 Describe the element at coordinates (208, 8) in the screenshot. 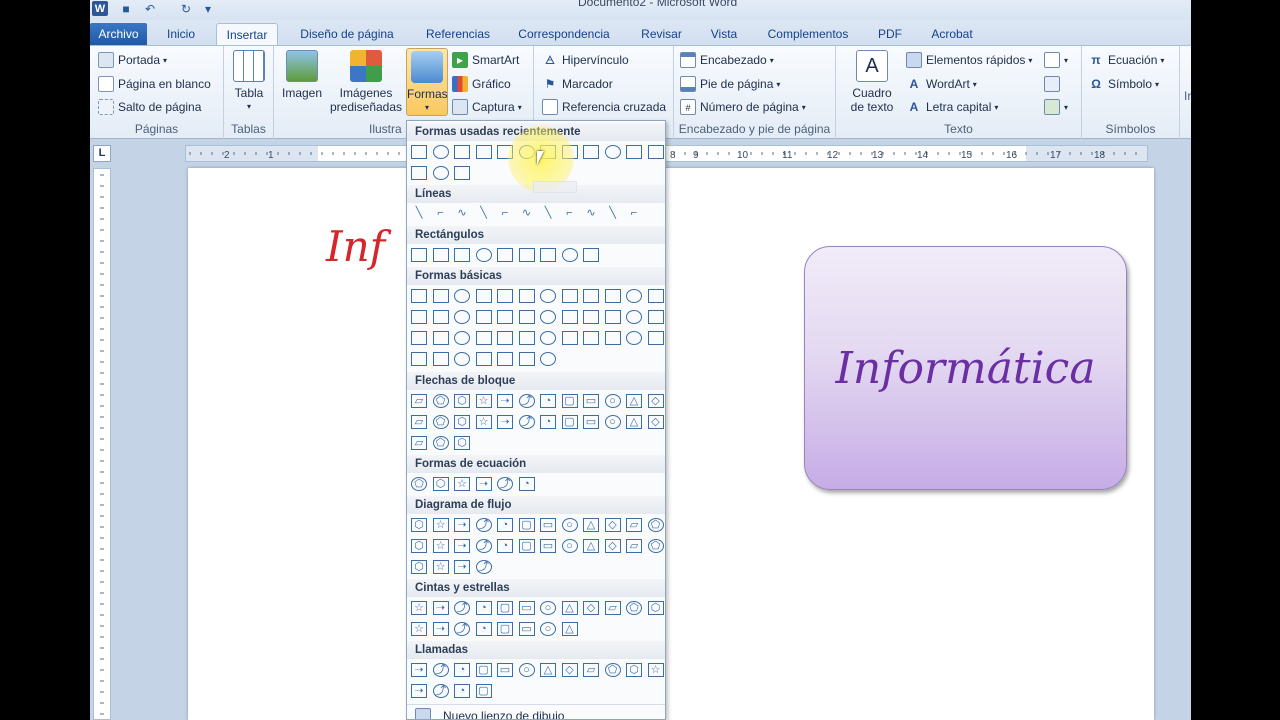

I see `qat-customize-icon: ▾` at that location.